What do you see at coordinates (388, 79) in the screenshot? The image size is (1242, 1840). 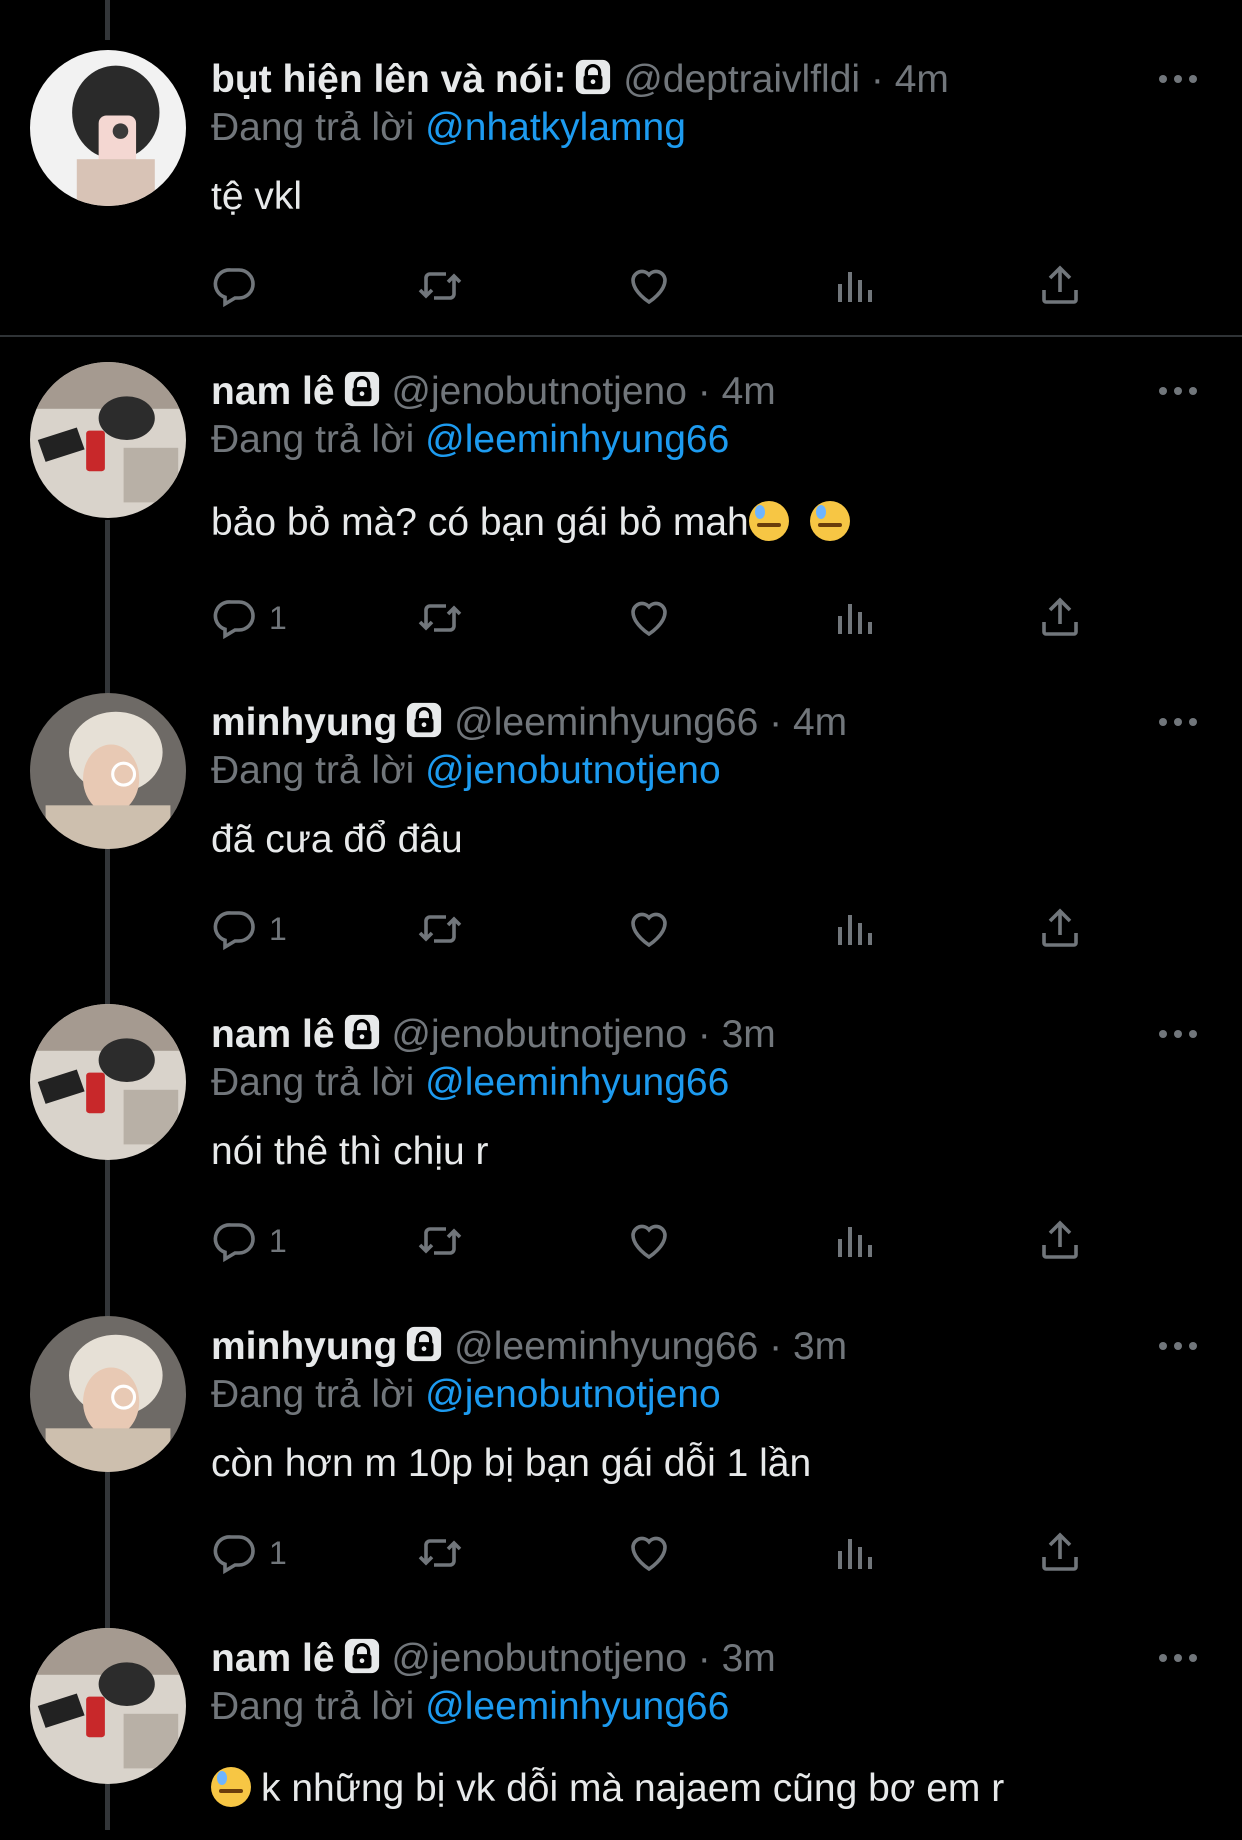 I see `display-name: bụt hiện lên và nói:` at bounding box center [388, 79].